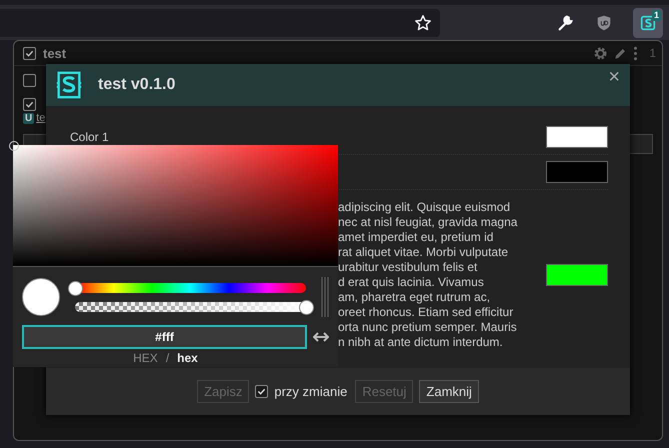 This screenshot has height=448, width=669. Describe the element at coordinates (41, 297) in the screenshot. I see `color-preview` at that location.